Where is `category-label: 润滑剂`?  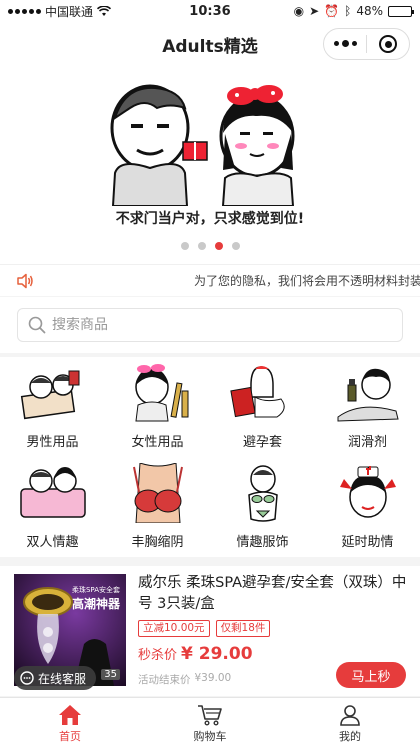 category-label: 润滑剂 is located at coordinates (367, 442).